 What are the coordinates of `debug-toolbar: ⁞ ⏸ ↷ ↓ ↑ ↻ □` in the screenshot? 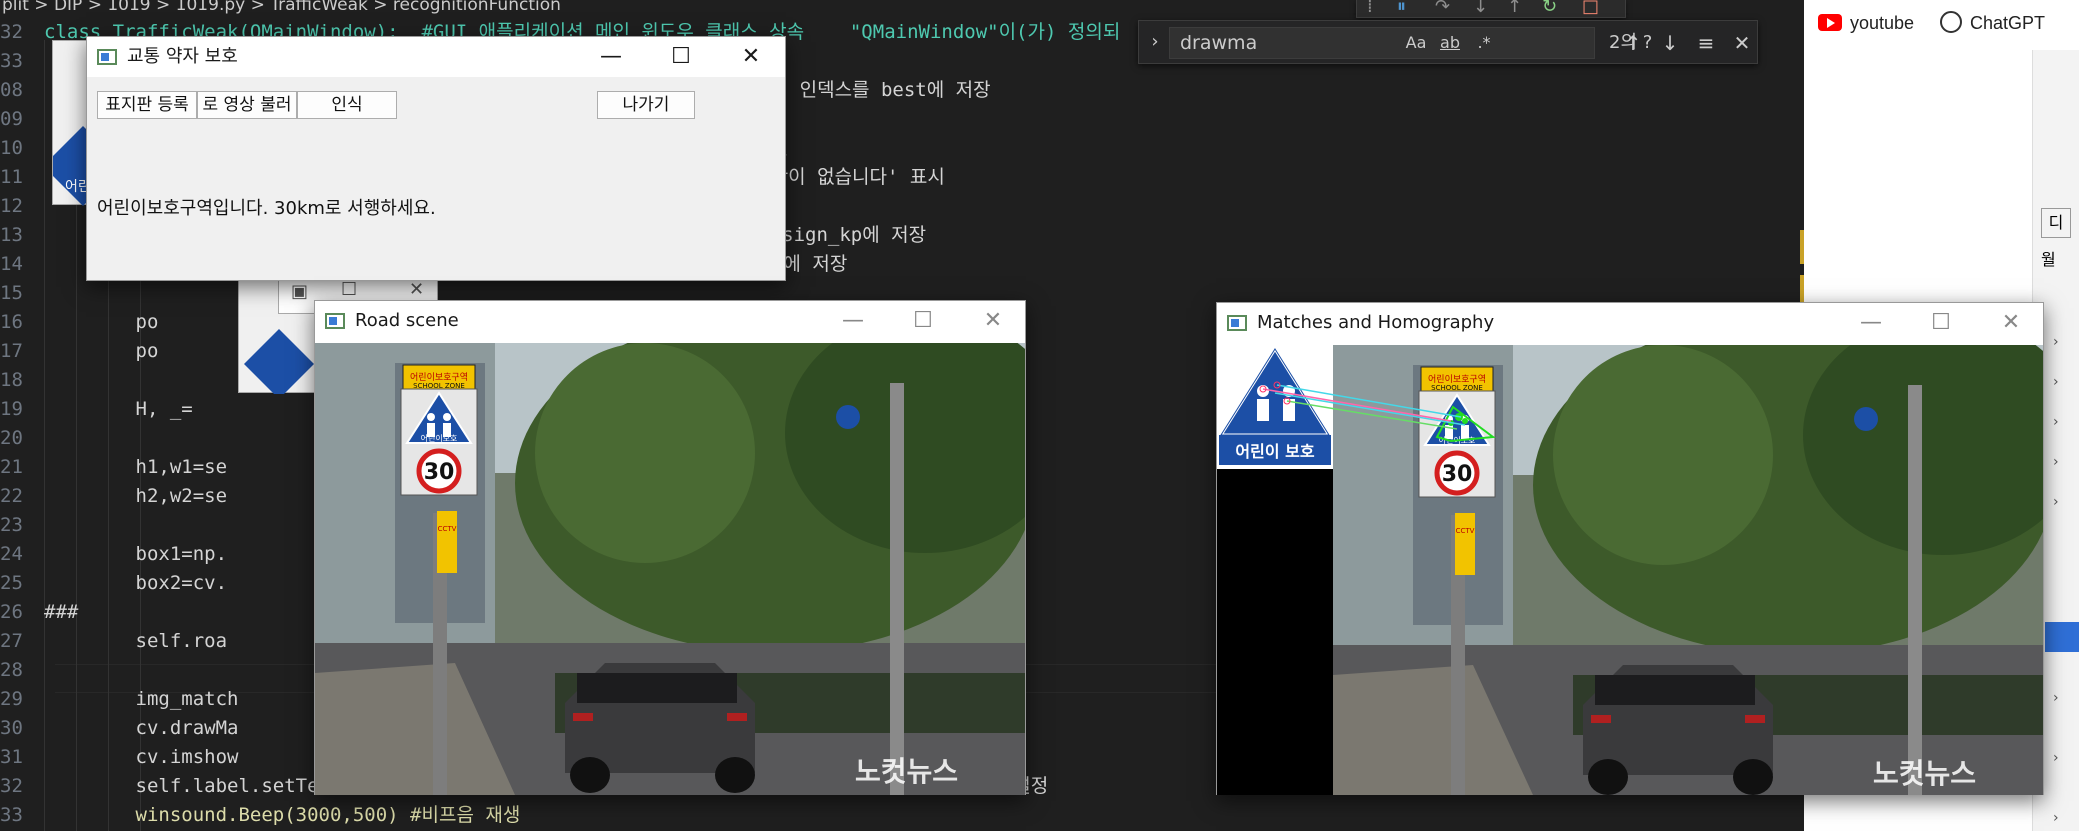 It's located at (1491, 9).